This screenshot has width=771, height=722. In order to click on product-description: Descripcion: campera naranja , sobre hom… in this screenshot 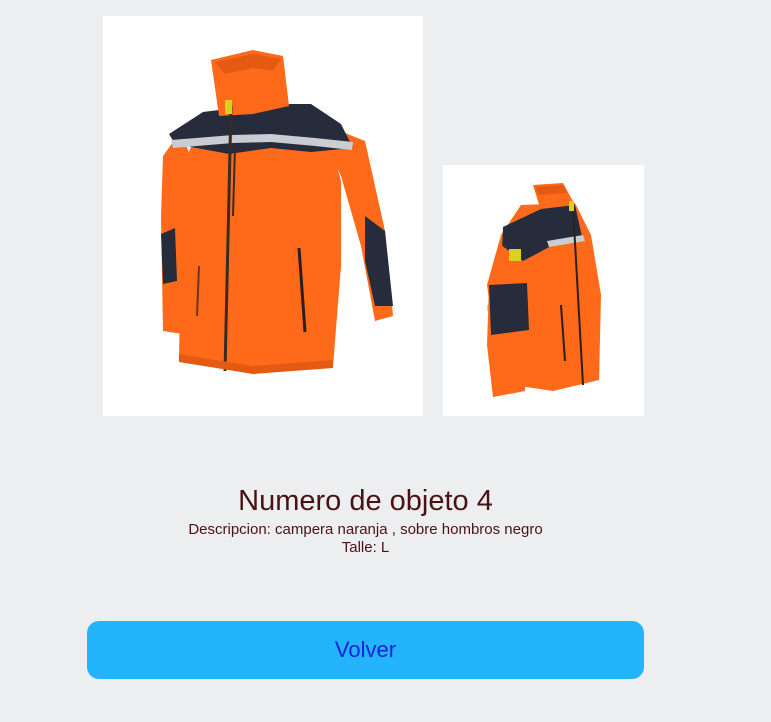, I will do `click(365, 529)`.